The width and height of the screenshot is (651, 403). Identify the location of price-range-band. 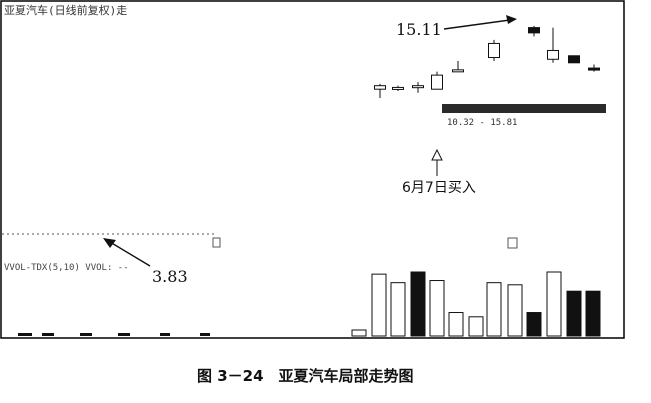
(524, 108).